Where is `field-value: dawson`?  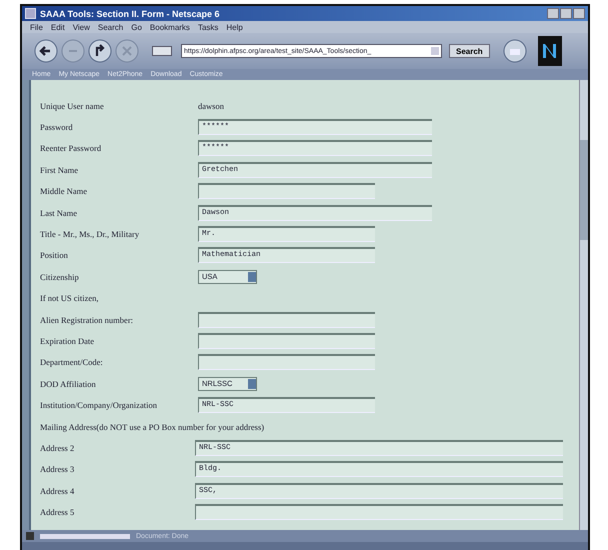
field-value: dawson is located at coordinates (211, 105).